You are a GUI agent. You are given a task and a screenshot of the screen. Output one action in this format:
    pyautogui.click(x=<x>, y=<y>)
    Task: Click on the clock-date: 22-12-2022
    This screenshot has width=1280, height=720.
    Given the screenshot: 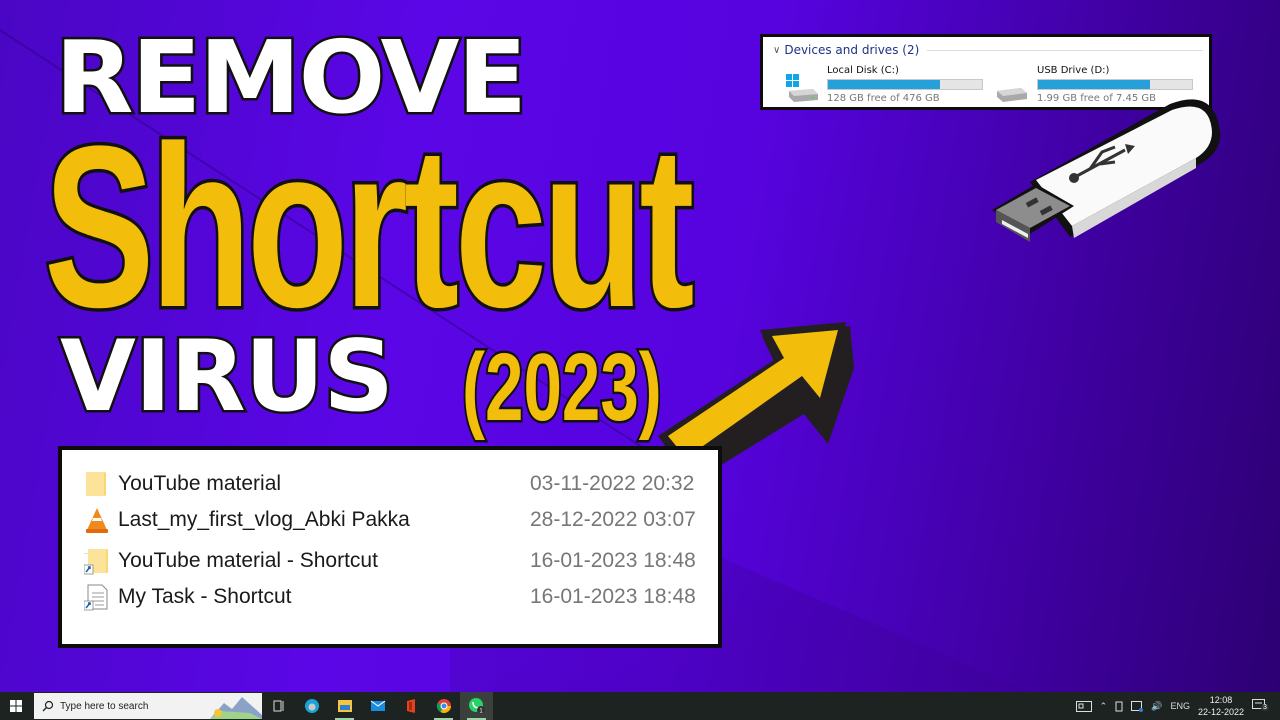 What is the action you would take?
    pyautogui.click(x=1220, y=712)
    